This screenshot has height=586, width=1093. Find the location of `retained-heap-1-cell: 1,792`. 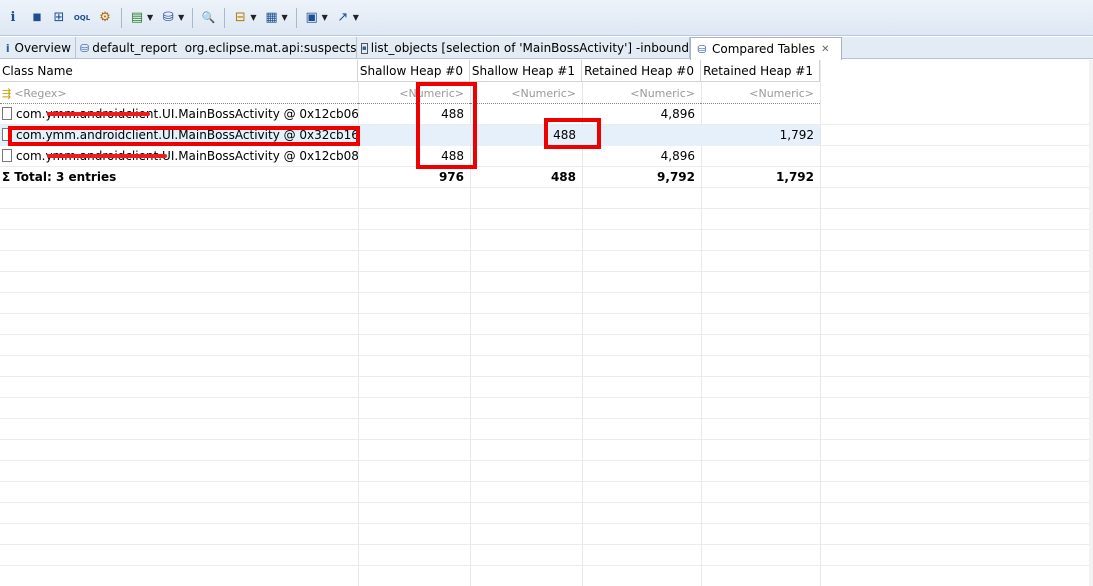

retained-heap-1-cell: 1,792 is located at coordinates (796, 135).